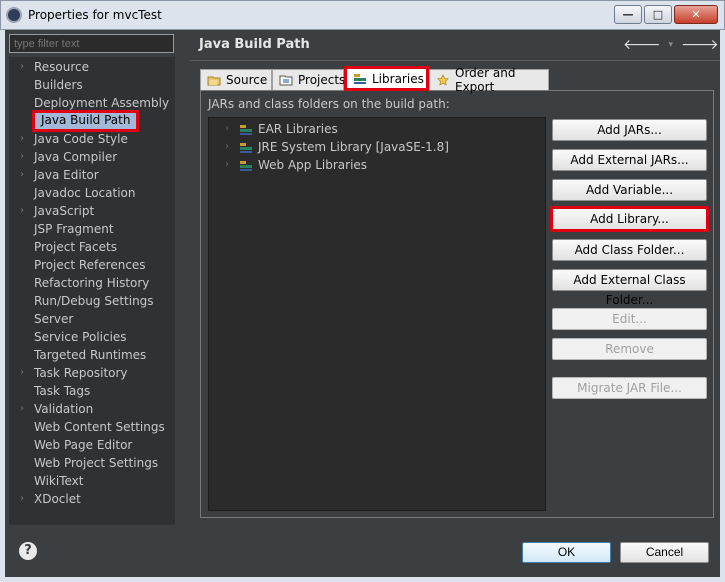 The image size is (725, 582). What do you see at coordinates (96, 463) in the screenshot?
I see `nav-item: Web Project Settings` at bounding box center [96, 463].